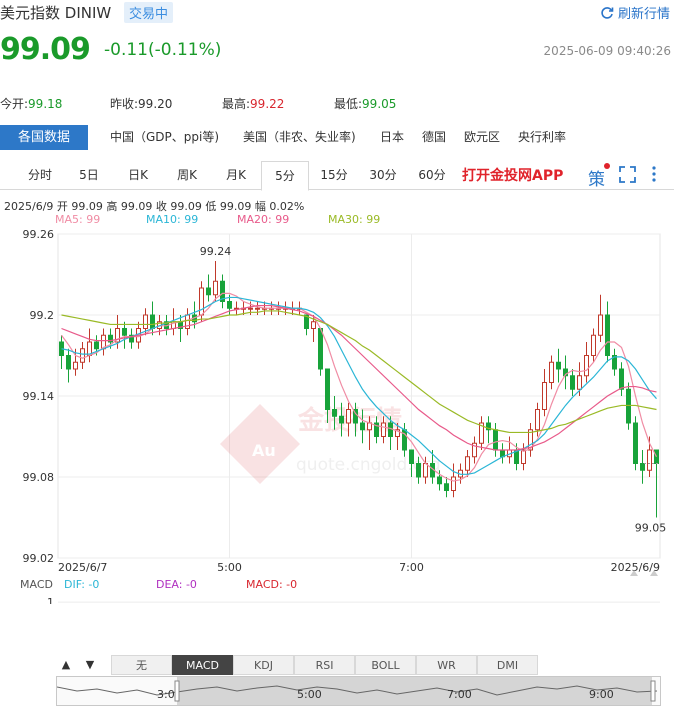  I want to click on macd-panel: 1-1, so click(353, 600).